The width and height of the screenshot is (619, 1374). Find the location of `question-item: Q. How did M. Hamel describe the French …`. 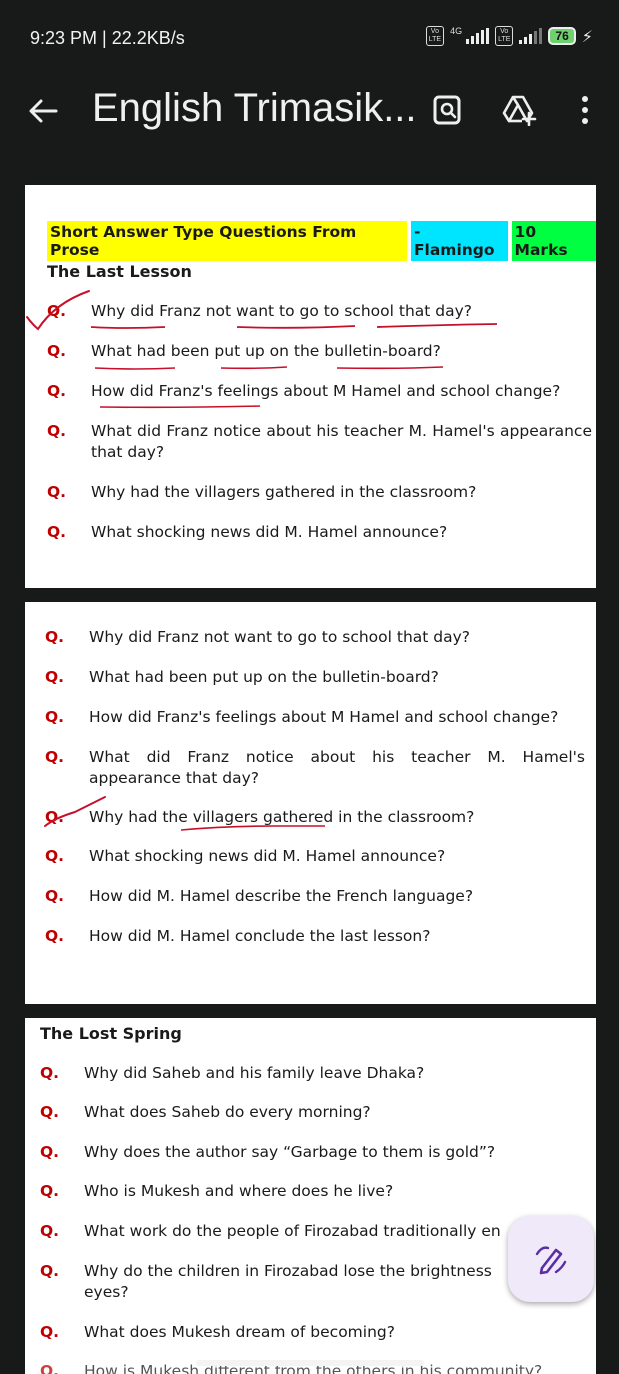

question-item: Q. How did M. Hamel describe the French … is located at coordinates (315, 896).